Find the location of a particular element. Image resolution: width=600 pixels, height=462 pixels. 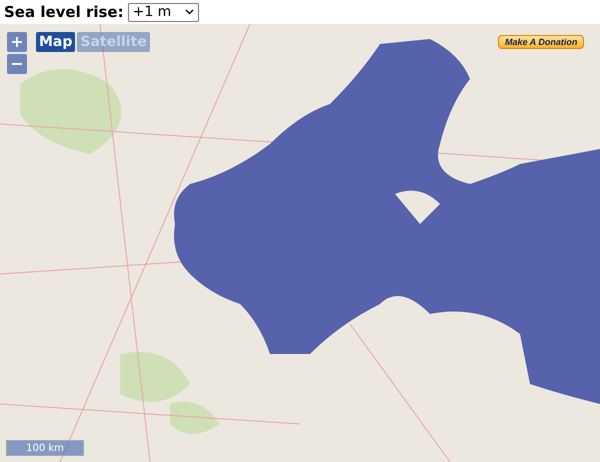

chevron-icon is located at coordinates (189, 12).